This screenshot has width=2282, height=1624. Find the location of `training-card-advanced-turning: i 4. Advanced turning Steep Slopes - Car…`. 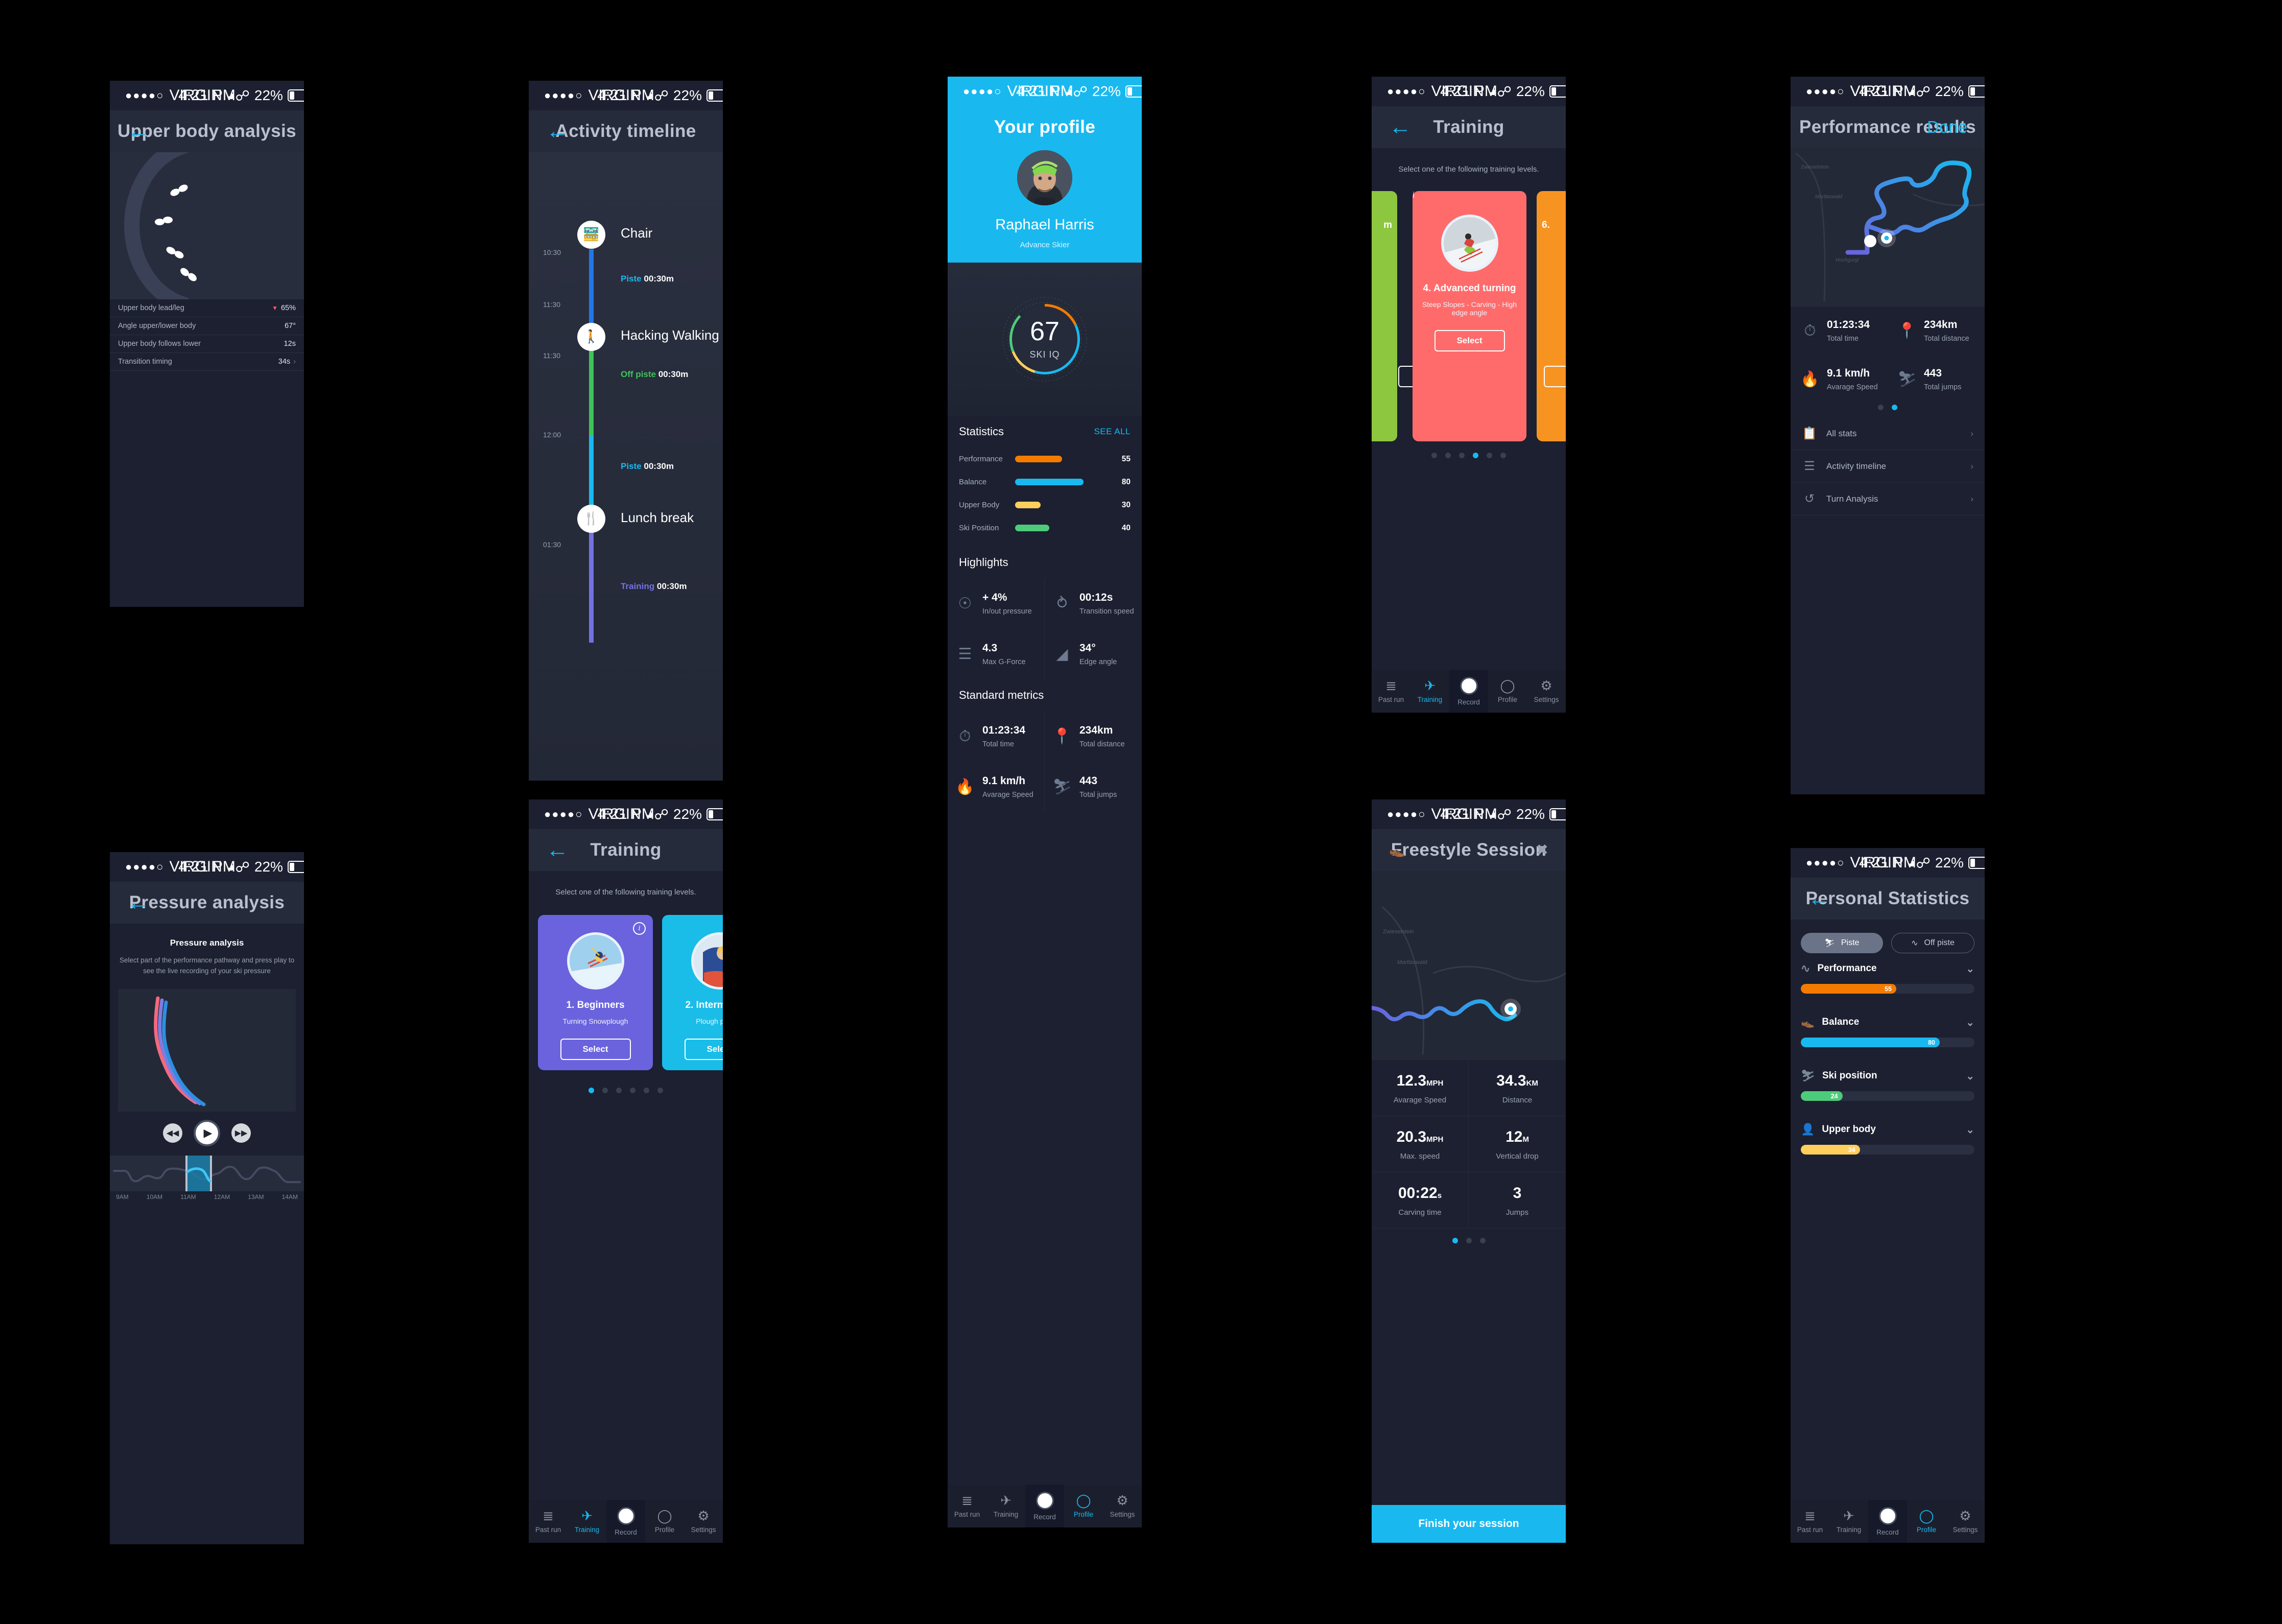

training-card-advanced-turning: i 4. Advanced turning Steep Slopes - Car… is located at coordinates (1469, 316).